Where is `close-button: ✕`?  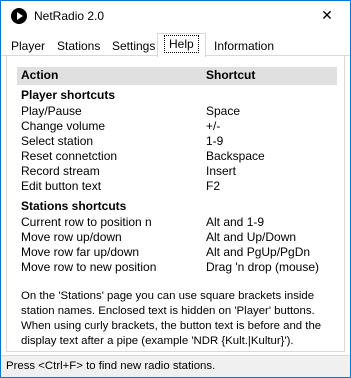
close-button: ✕ is located at coordinates (327, 16).